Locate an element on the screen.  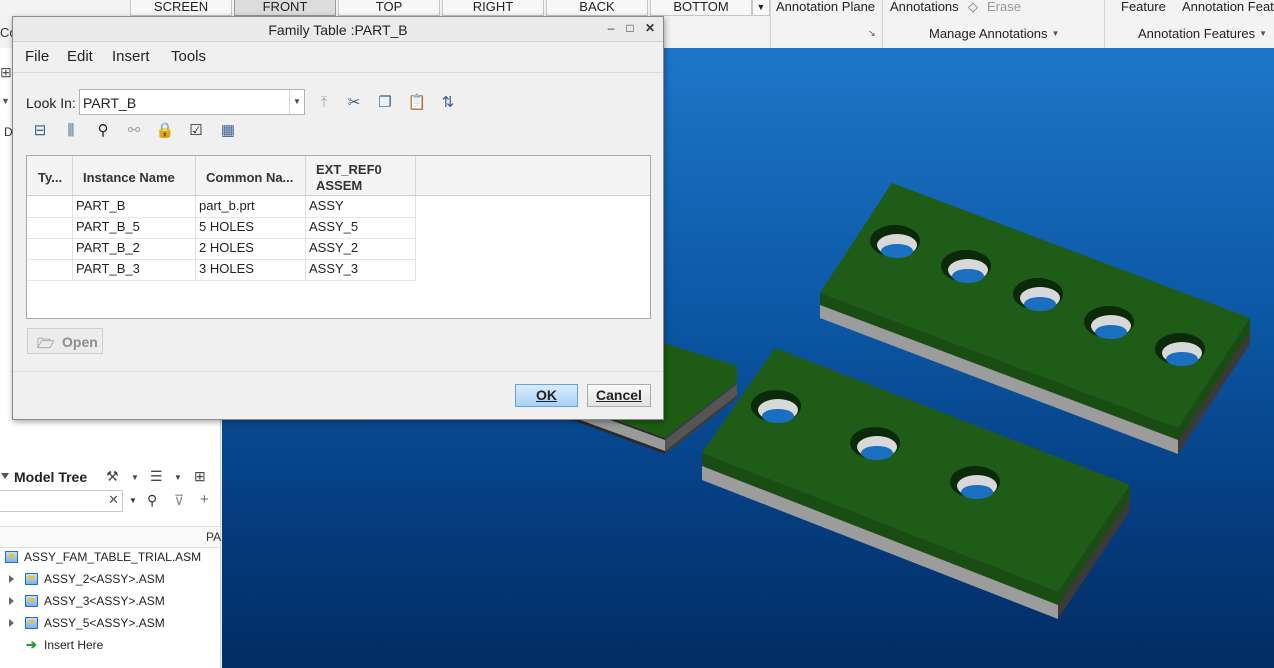
cell-instance-name: PART_B is located at coordinates (134, 206).